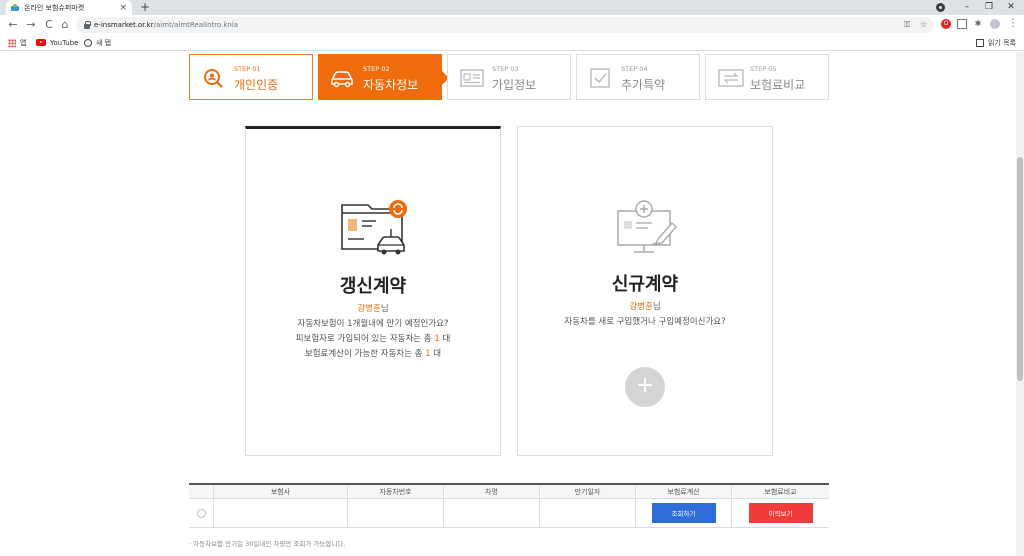 The height and width of the screenshot is (556, 1024). Describe the element at coordinates (13, 25) in the screenshot. I see `back-arrow-icon: ←` at that location.